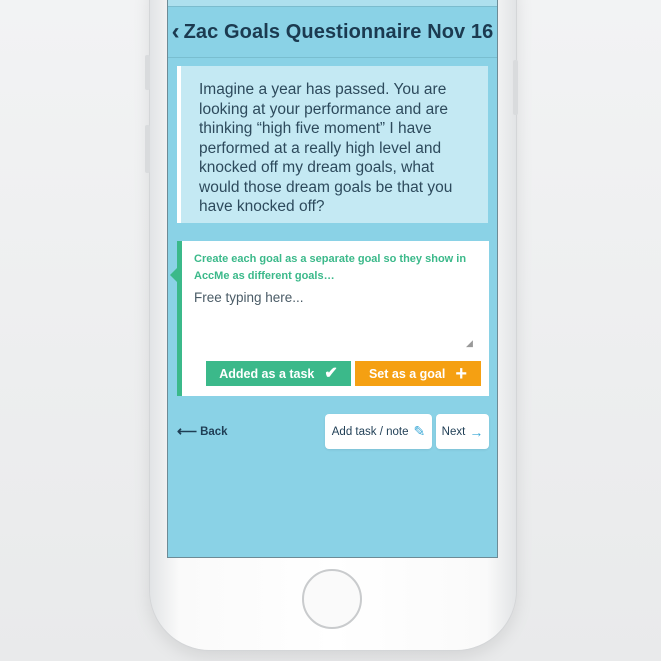 The image size is (661, 661). I want to click on add-task-note-button: Add task / note ✎, so click(378, 431).